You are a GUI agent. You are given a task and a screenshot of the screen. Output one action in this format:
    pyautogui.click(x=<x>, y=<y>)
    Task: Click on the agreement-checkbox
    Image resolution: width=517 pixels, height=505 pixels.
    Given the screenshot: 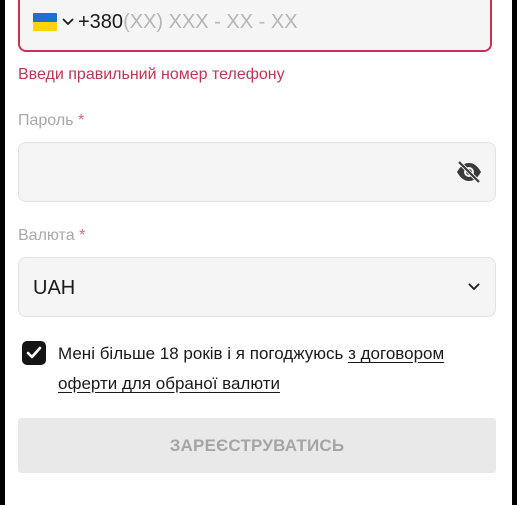 What is the action you would take?
    pyautogui.click(x=34, y=353)
    